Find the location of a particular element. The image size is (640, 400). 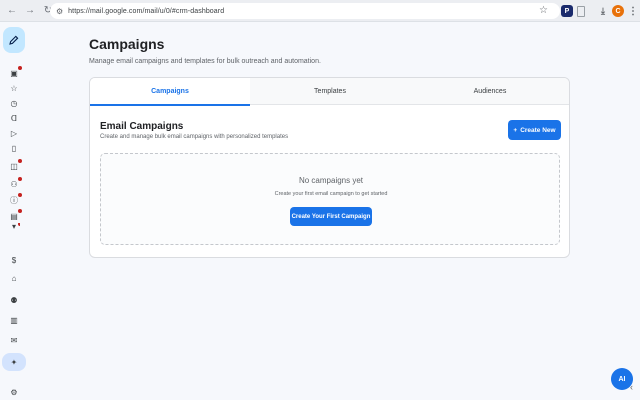

campaigns-icon: ✉ is located at coordinates (14, 340).